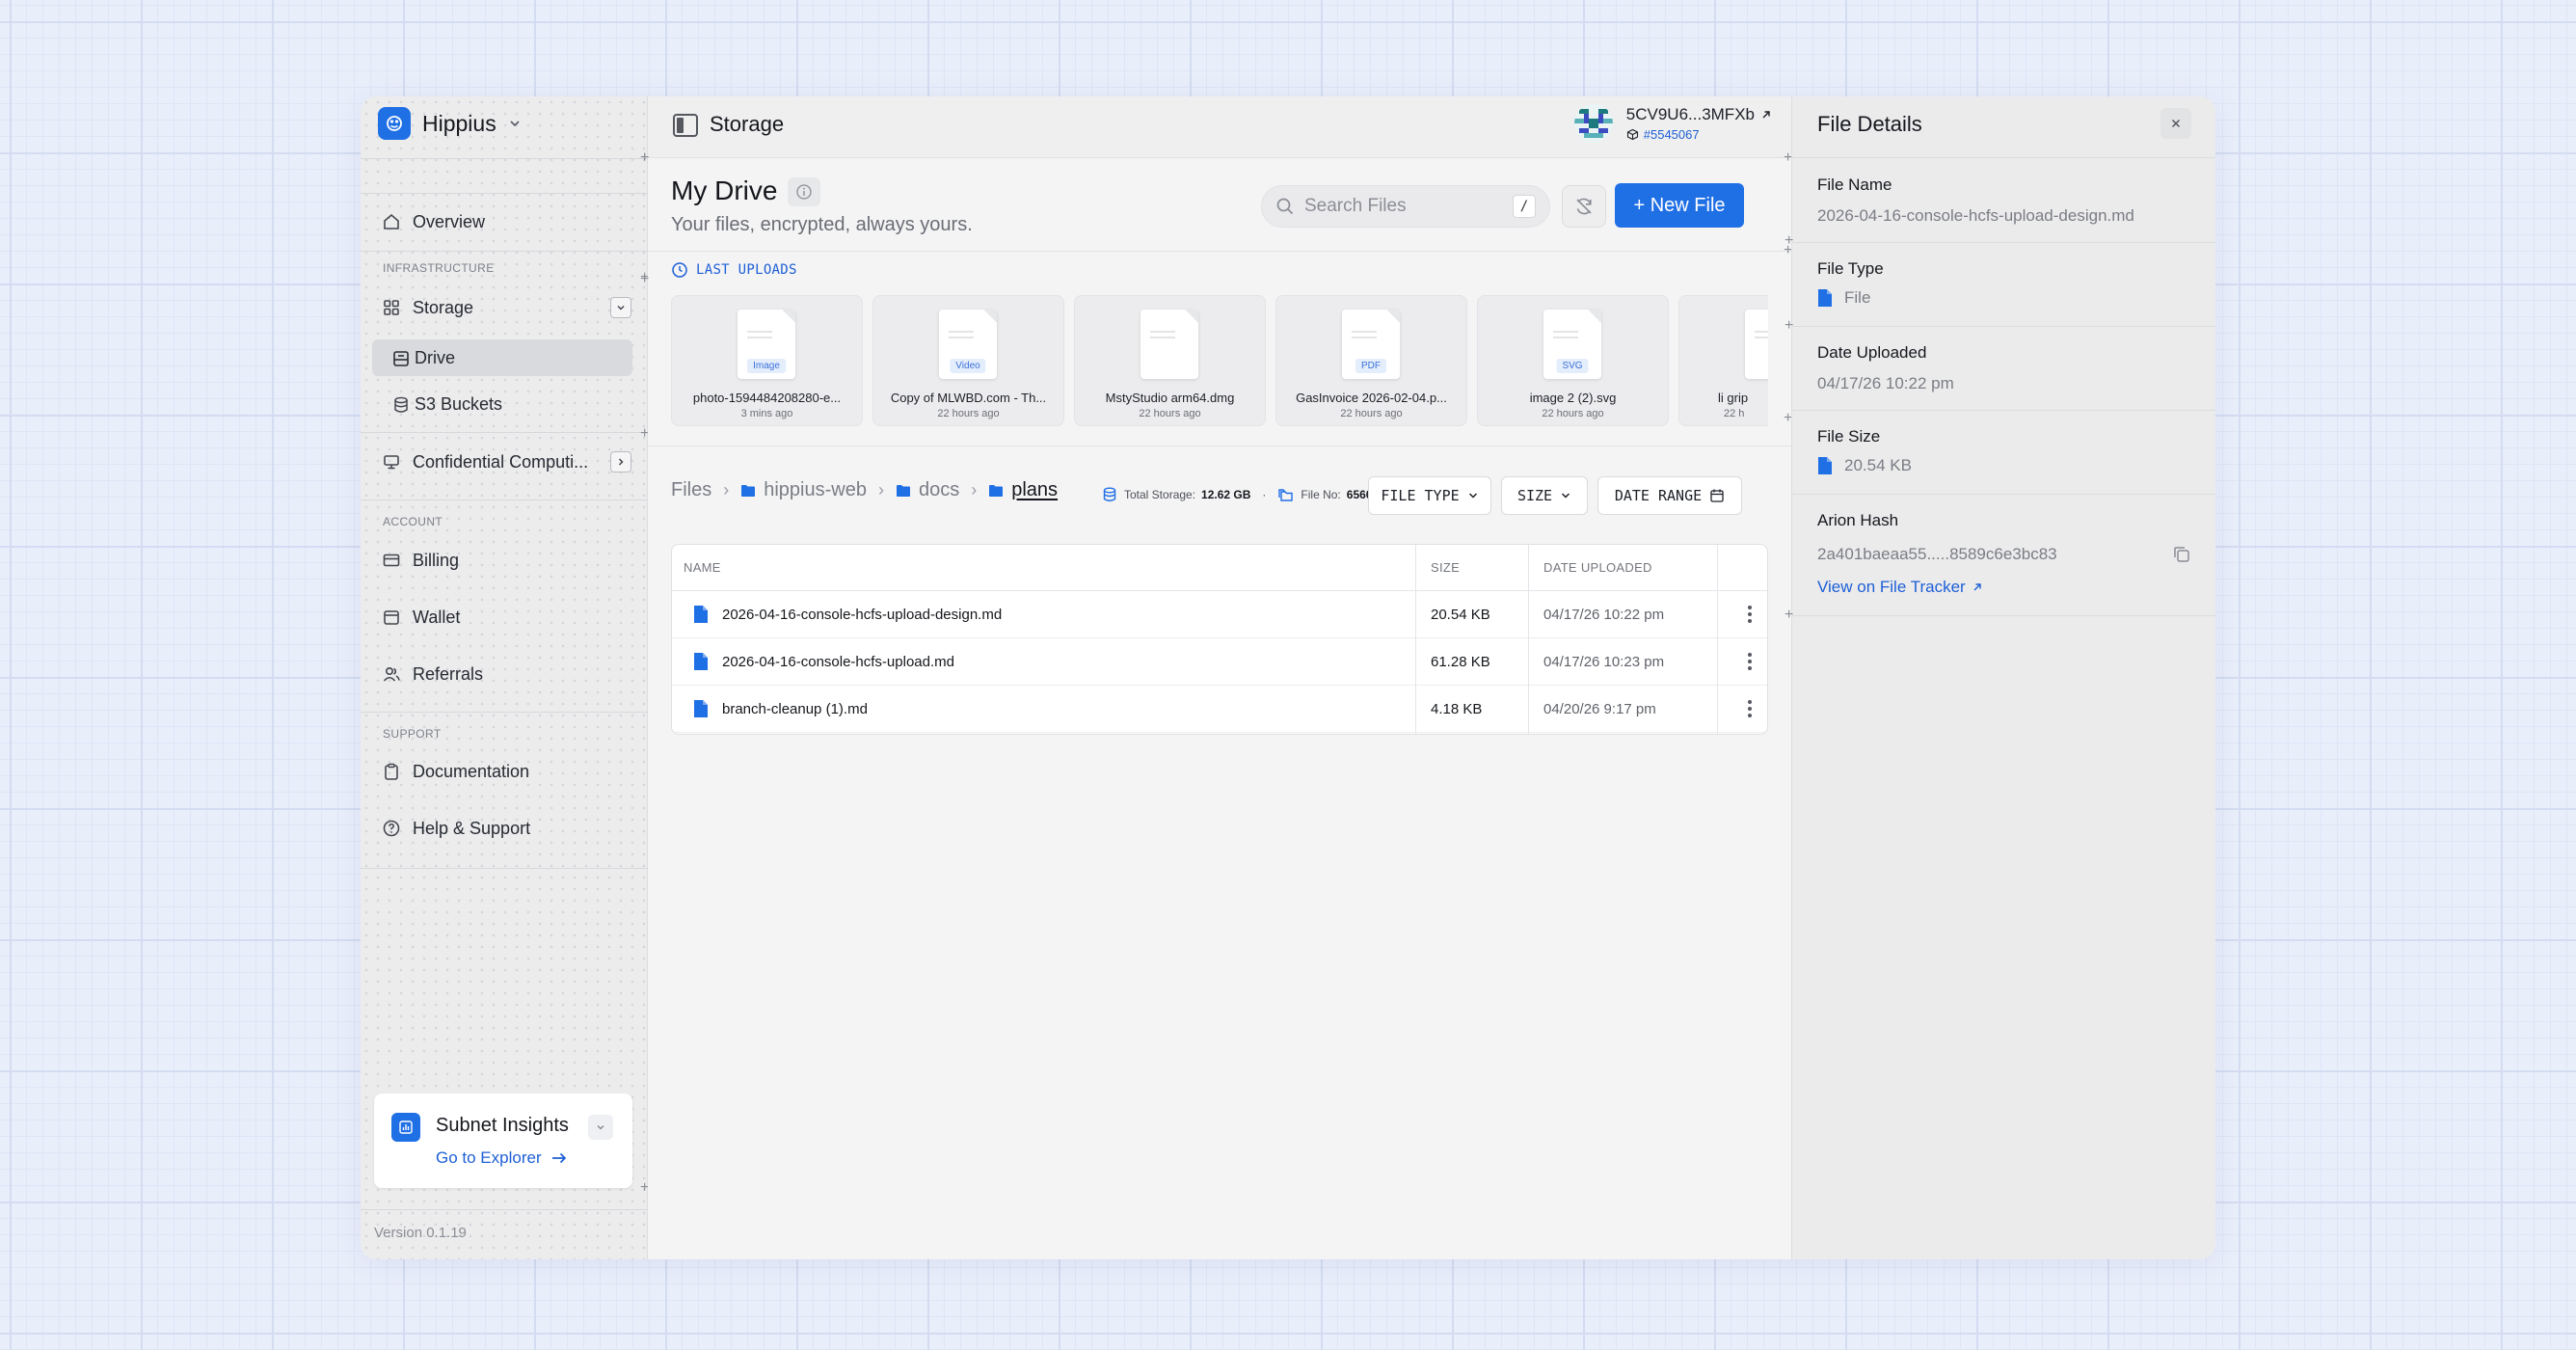 This screenshot has width=2576, height=1350. I want to click on date-range-filter: DATE RANGE, so click(1670, 495).